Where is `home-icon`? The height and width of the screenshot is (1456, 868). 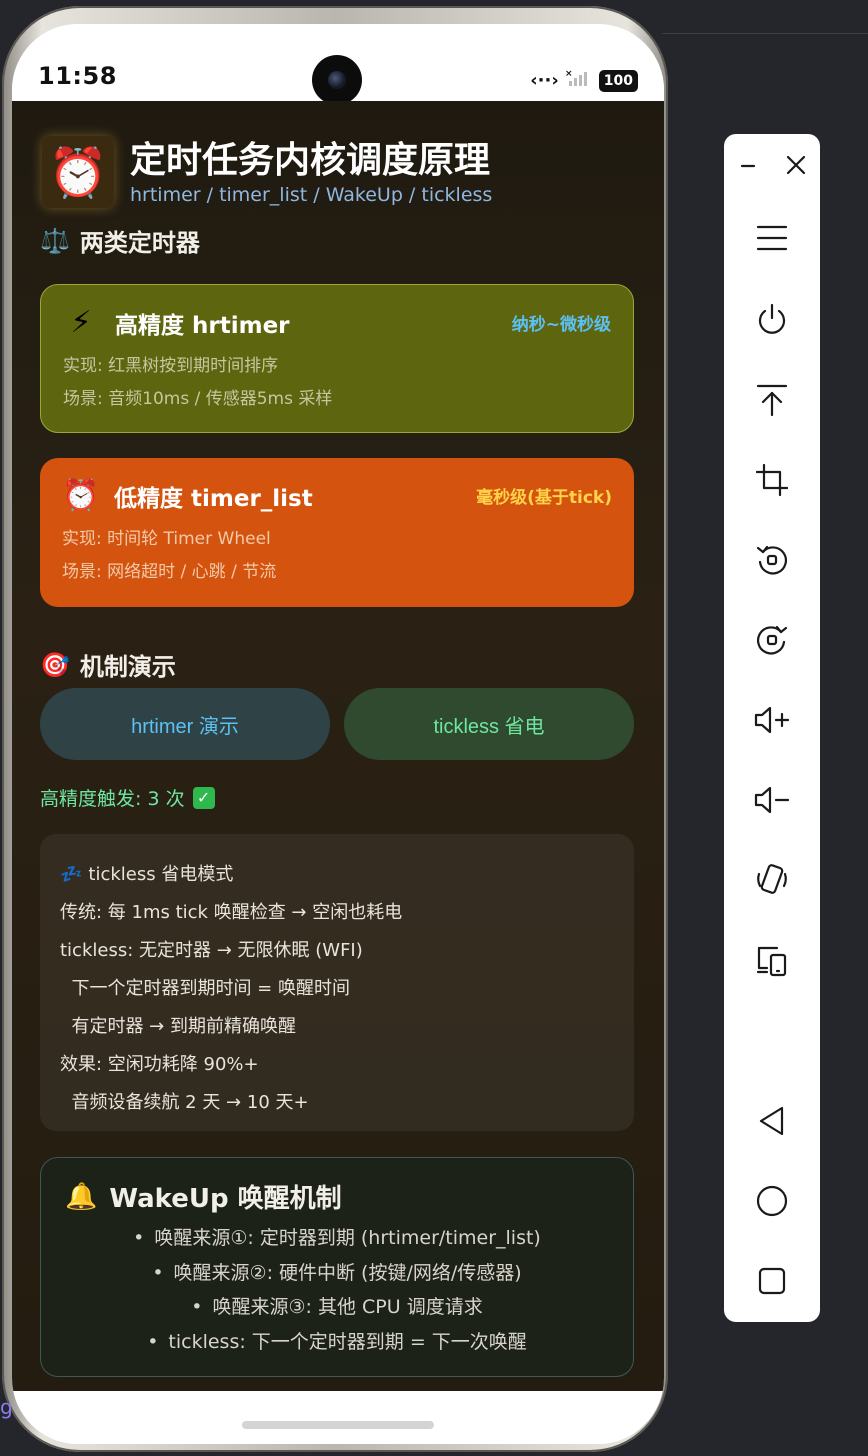
home-icon is located at coordinates (772, 1201).